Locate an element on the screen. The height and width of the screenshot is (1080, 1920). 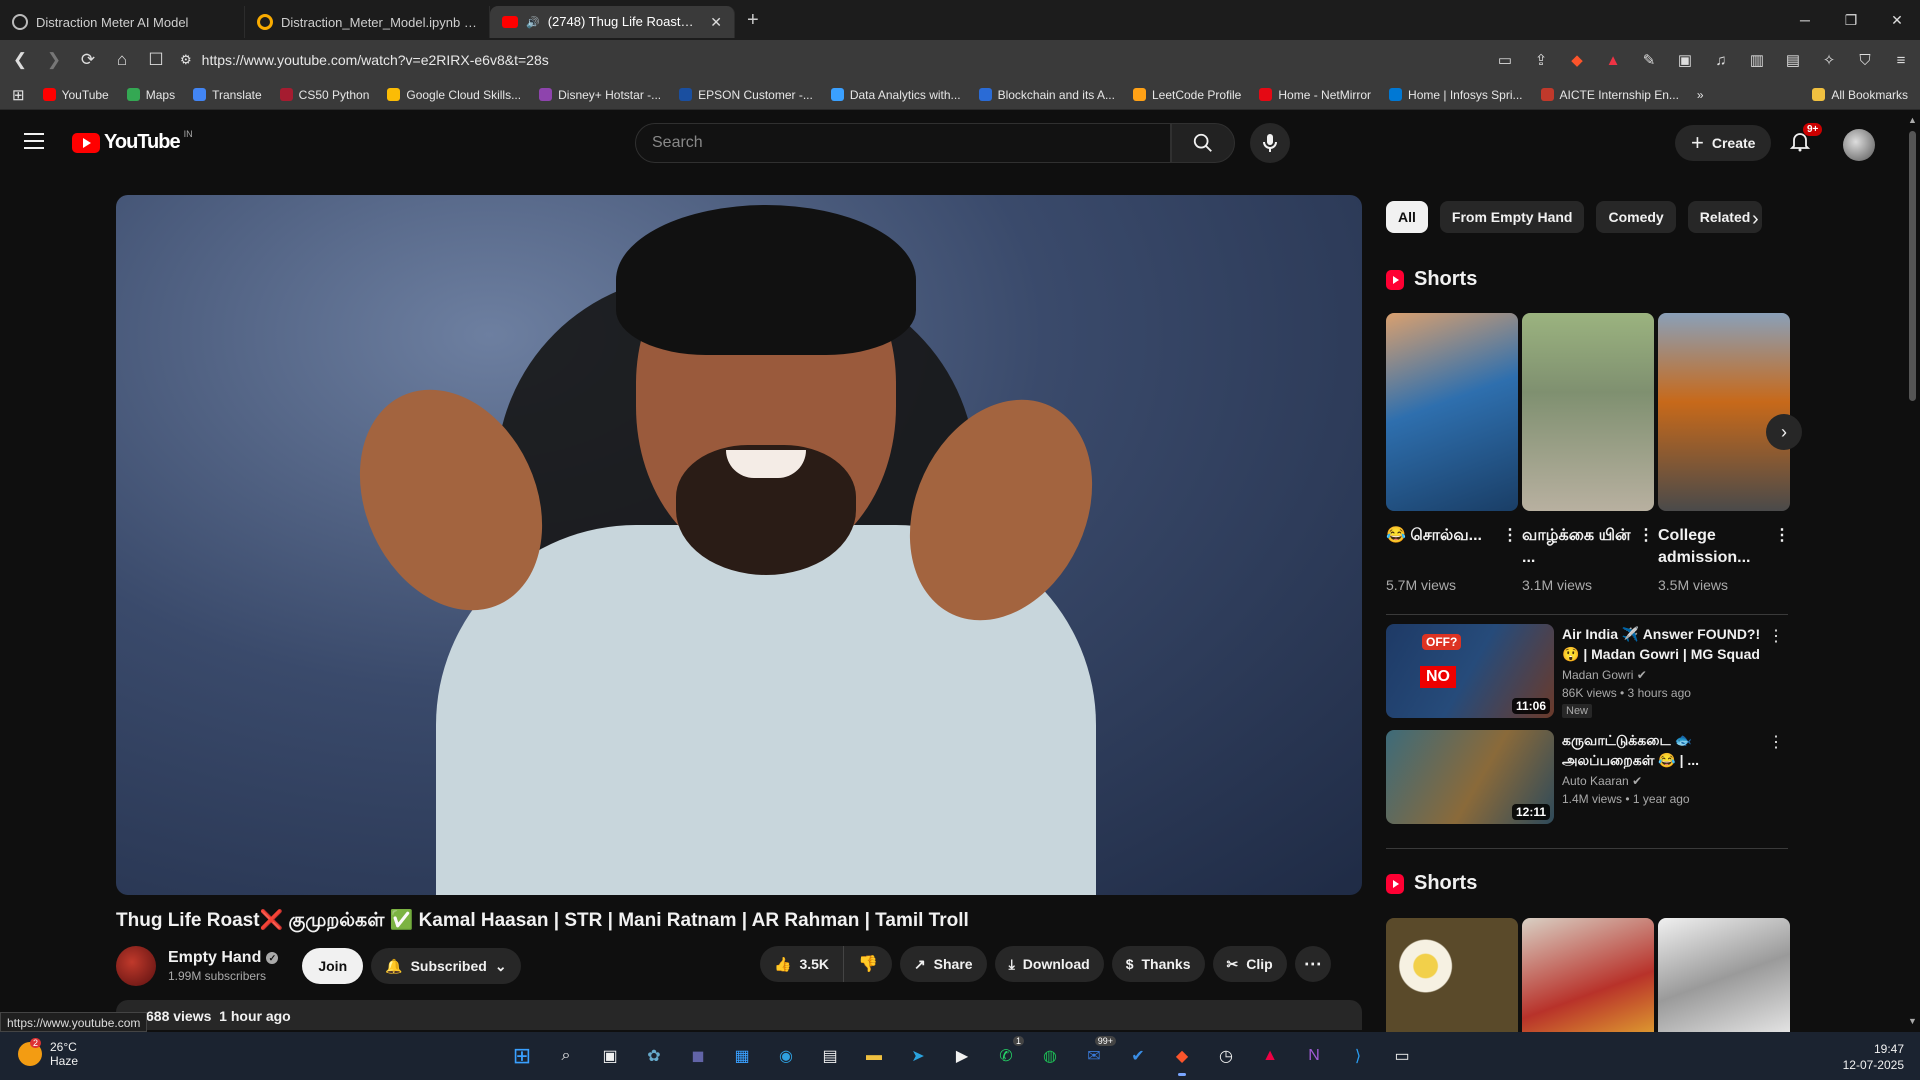
account-avatar is located at coordinates (1859, 145).